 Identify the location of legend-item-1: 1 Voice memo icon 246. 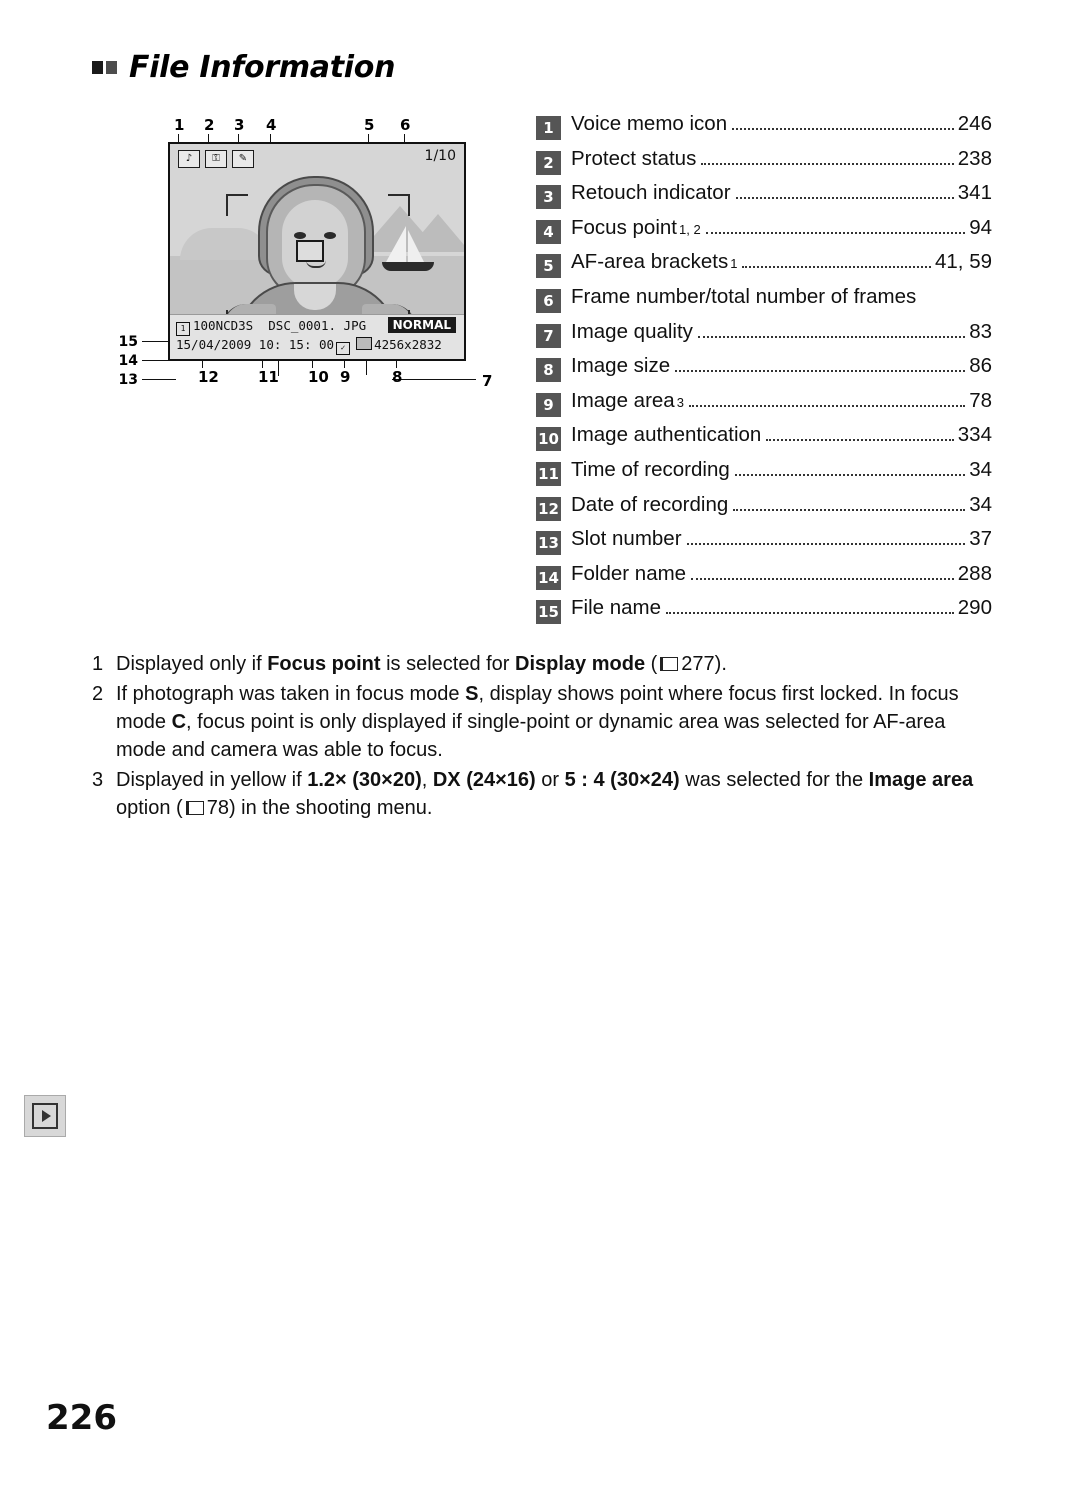
(764, 129).